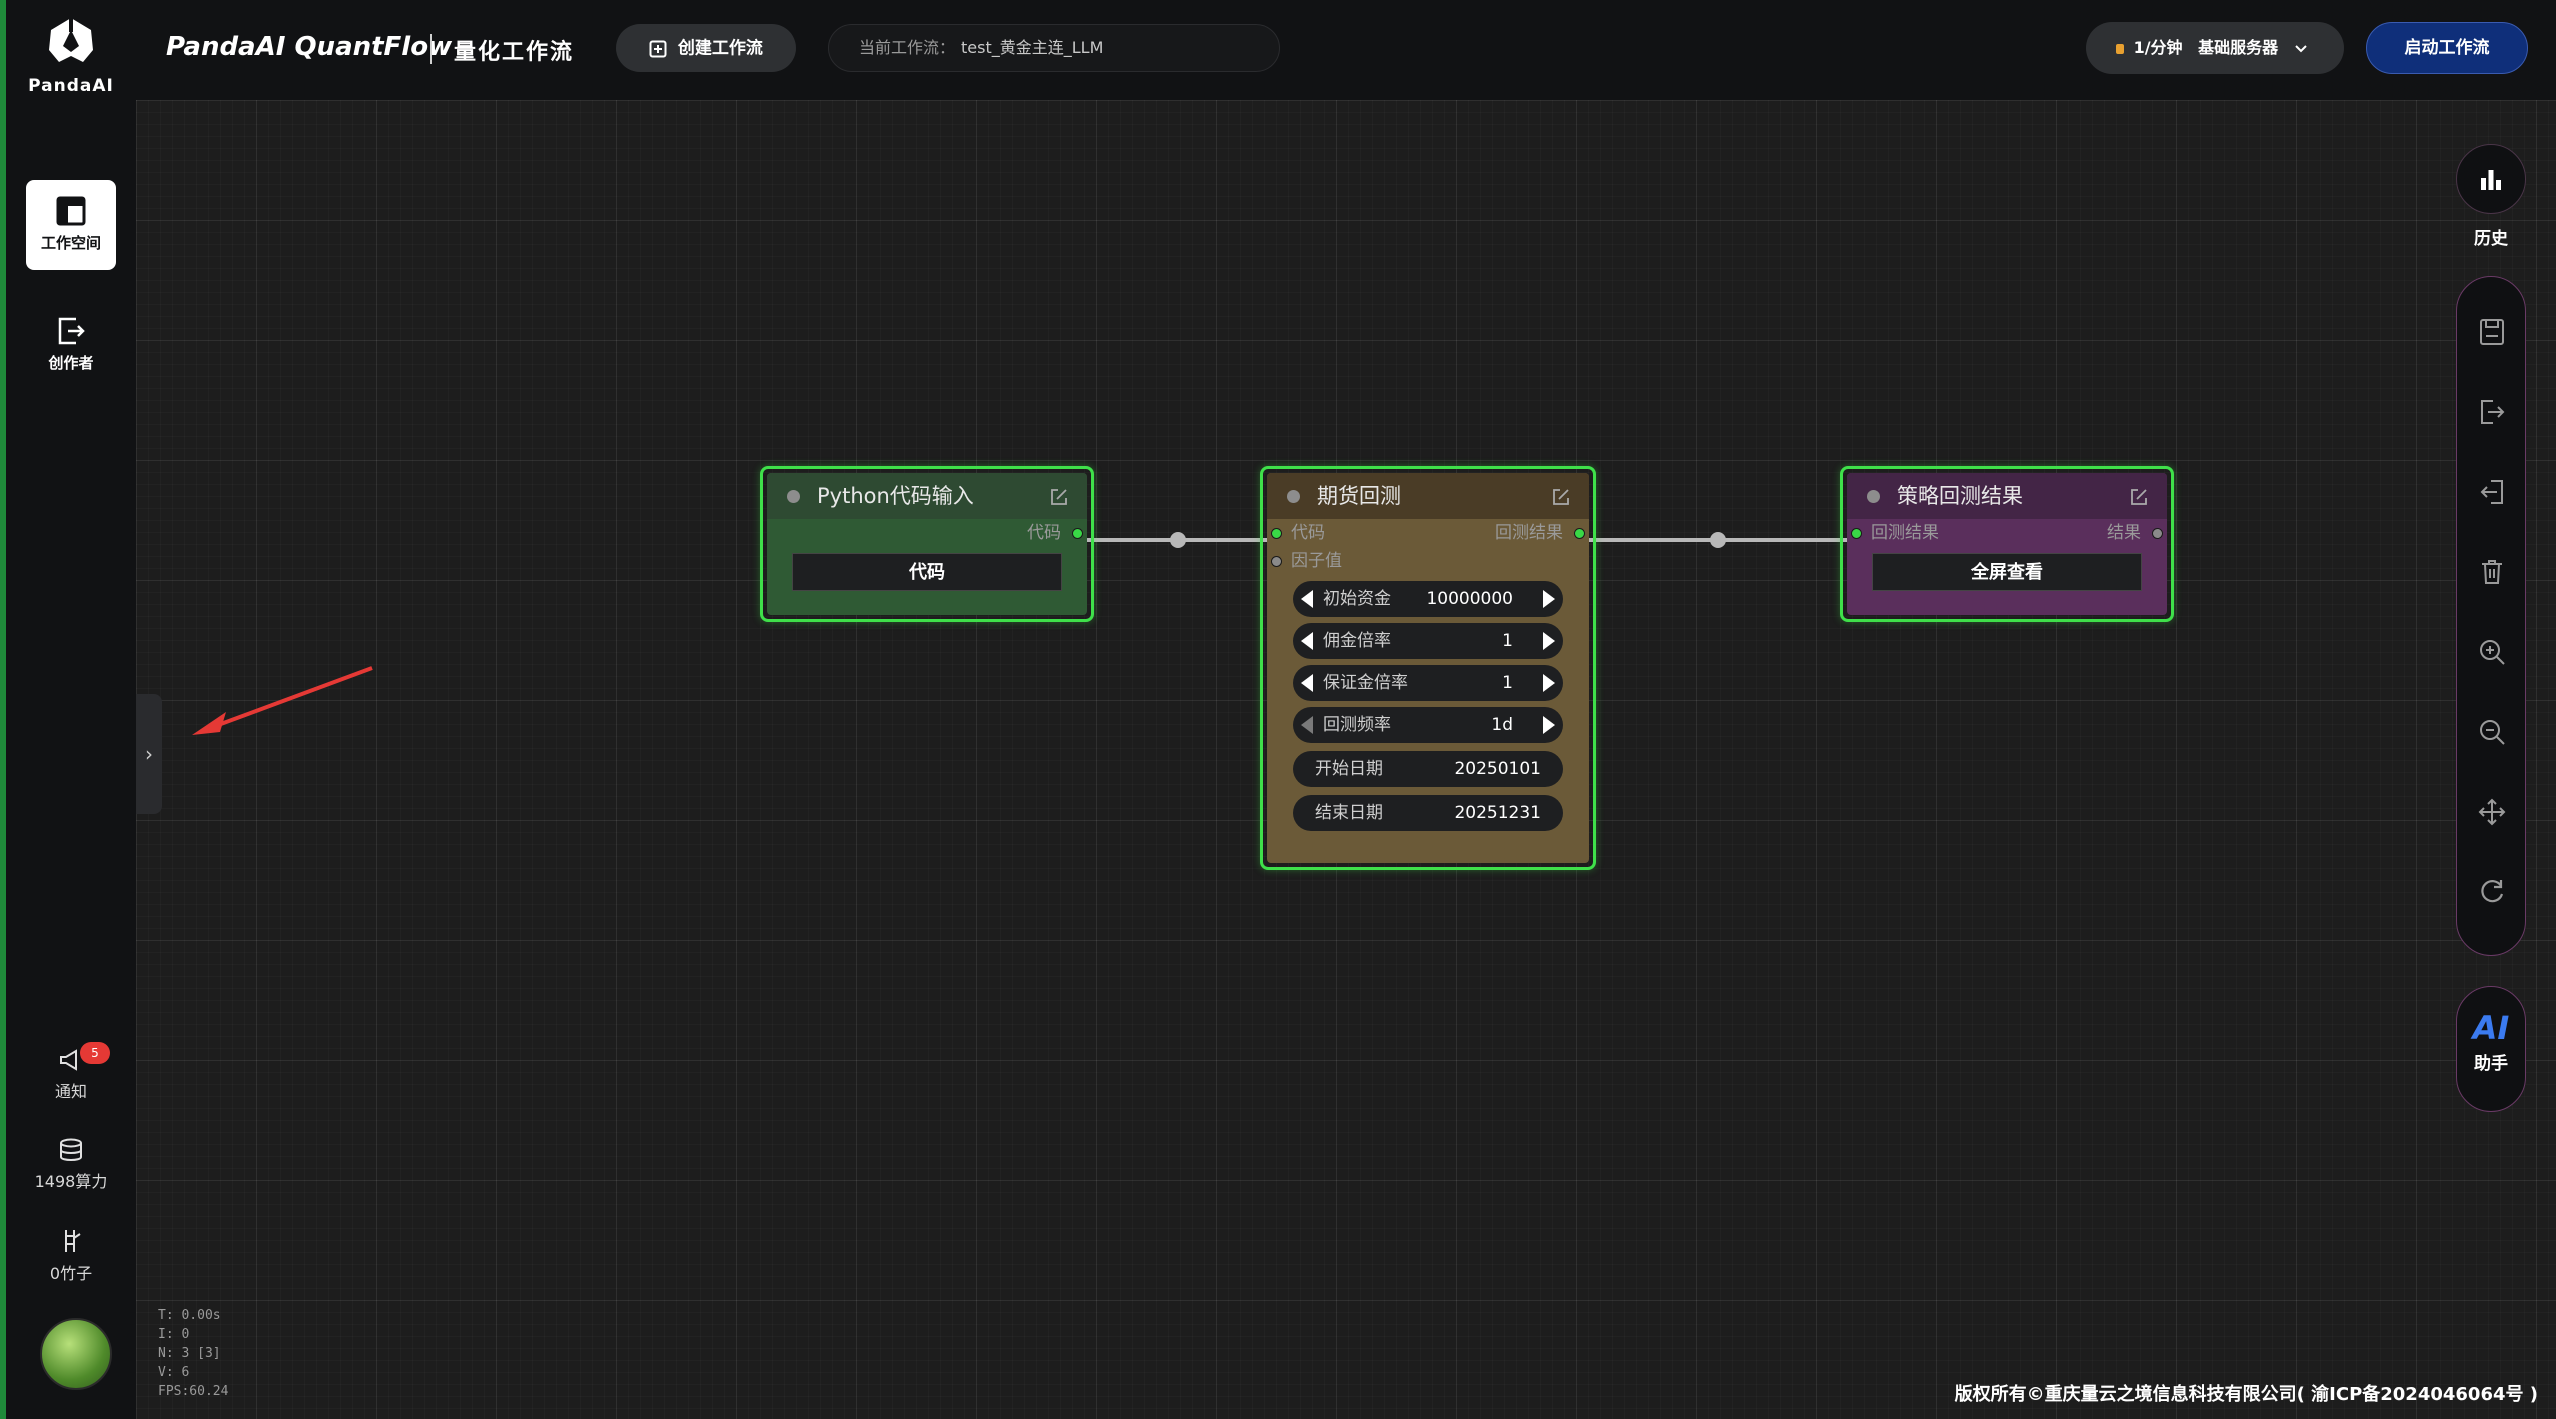  Describe the element at coordinates (174, 1372) in the screenshot. I see `stat-v: V: 6` at that location.